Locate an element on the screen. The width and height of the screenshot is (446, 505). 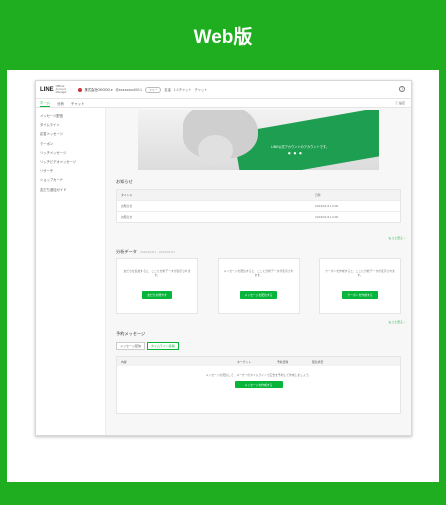
settings-link: ⓘ 設定 is located at coordinates (400, 103).